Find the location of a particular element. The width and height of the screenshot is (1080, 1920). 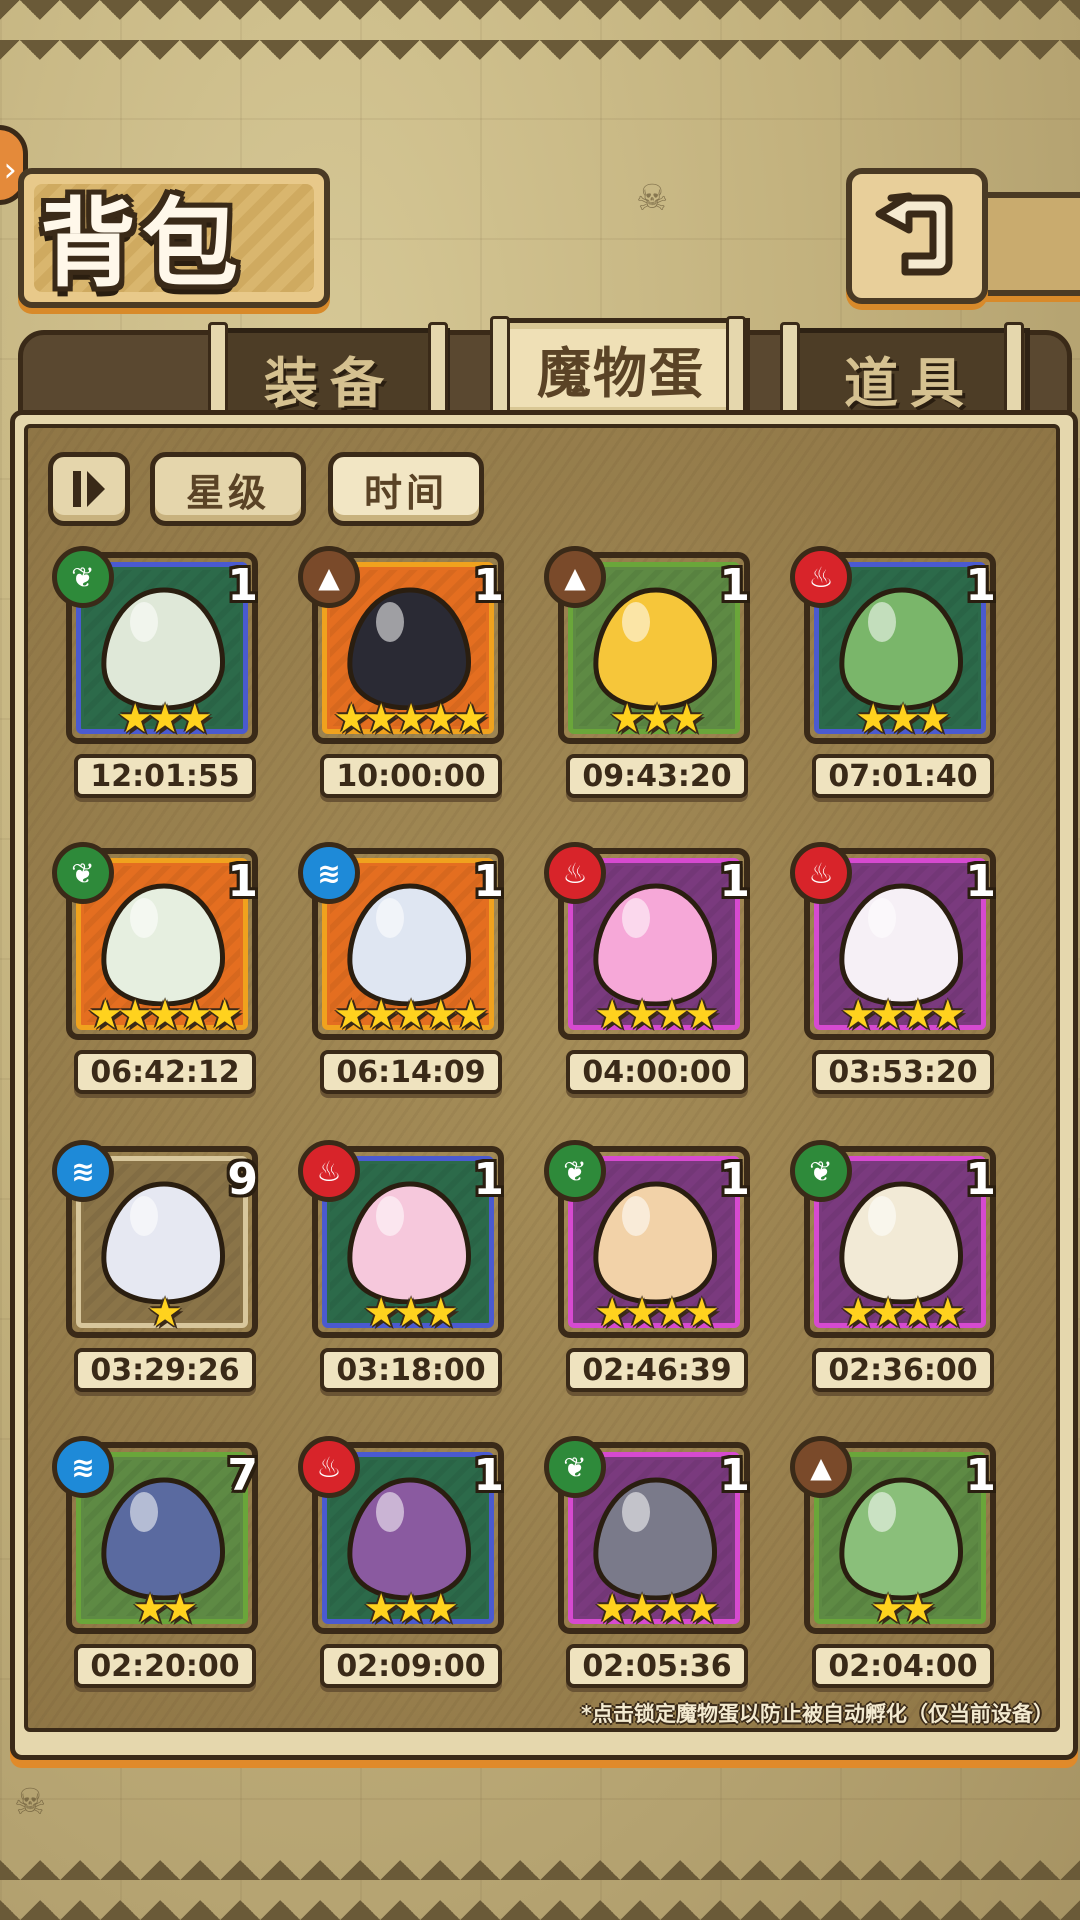

egg-card: ❦ 1 ★★★★ 02:05:36 is located at coordinates (647, 1562).